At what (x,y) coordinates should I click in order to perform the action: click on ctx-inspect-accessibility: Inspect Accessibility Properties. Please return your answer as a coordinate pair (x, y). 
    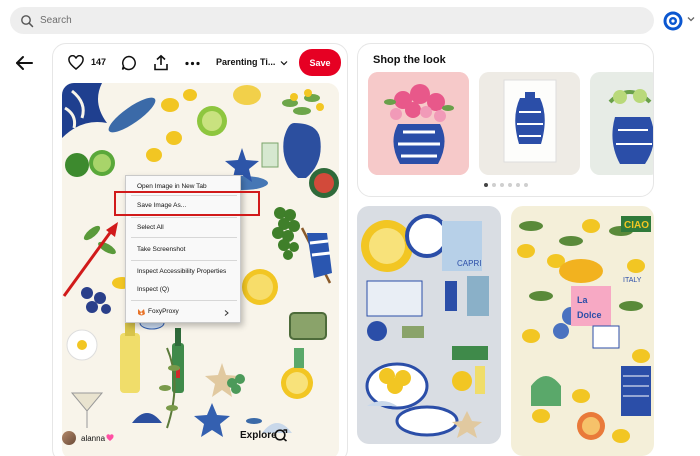
    Looking at the image, I should click on (181, 272).